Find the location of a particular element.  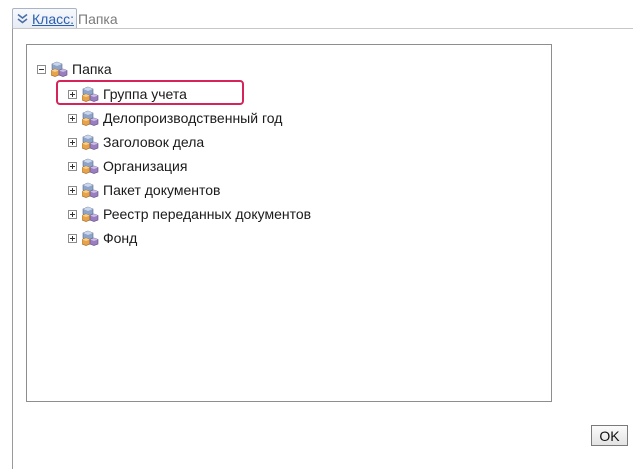

tree-node-label: Папка is located at coordinates (92, 69).